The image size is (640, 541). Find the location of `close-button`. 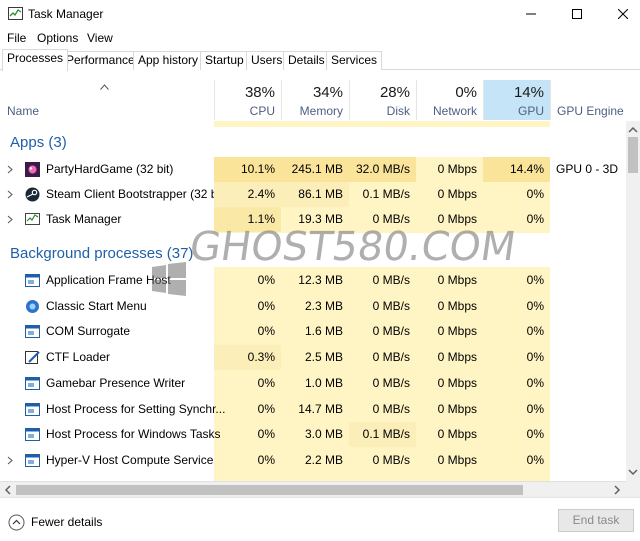

close-button is located at coordinates (620, 14).